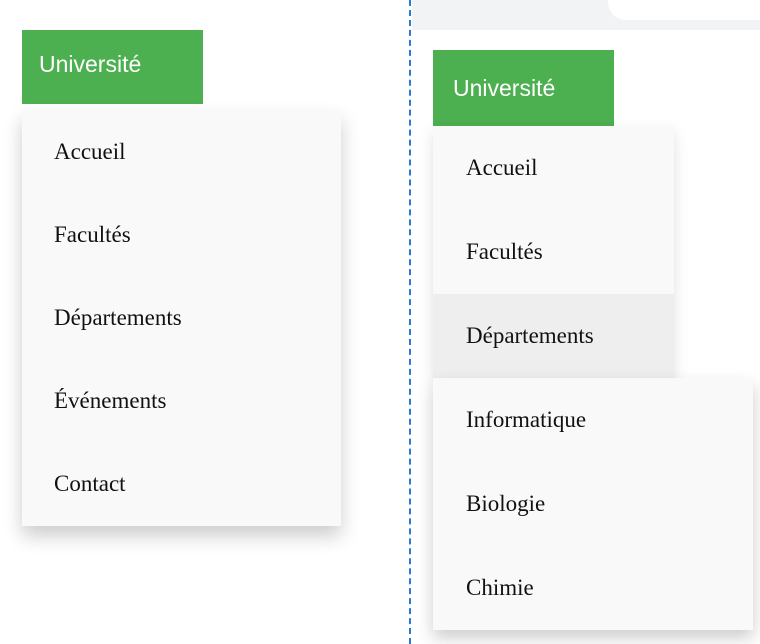 The width and height of the screenshot is (760, 644). Describe the element at coordinates (181, 483) in the screenshot. I see `menu-item-contact: Contact` at that location.